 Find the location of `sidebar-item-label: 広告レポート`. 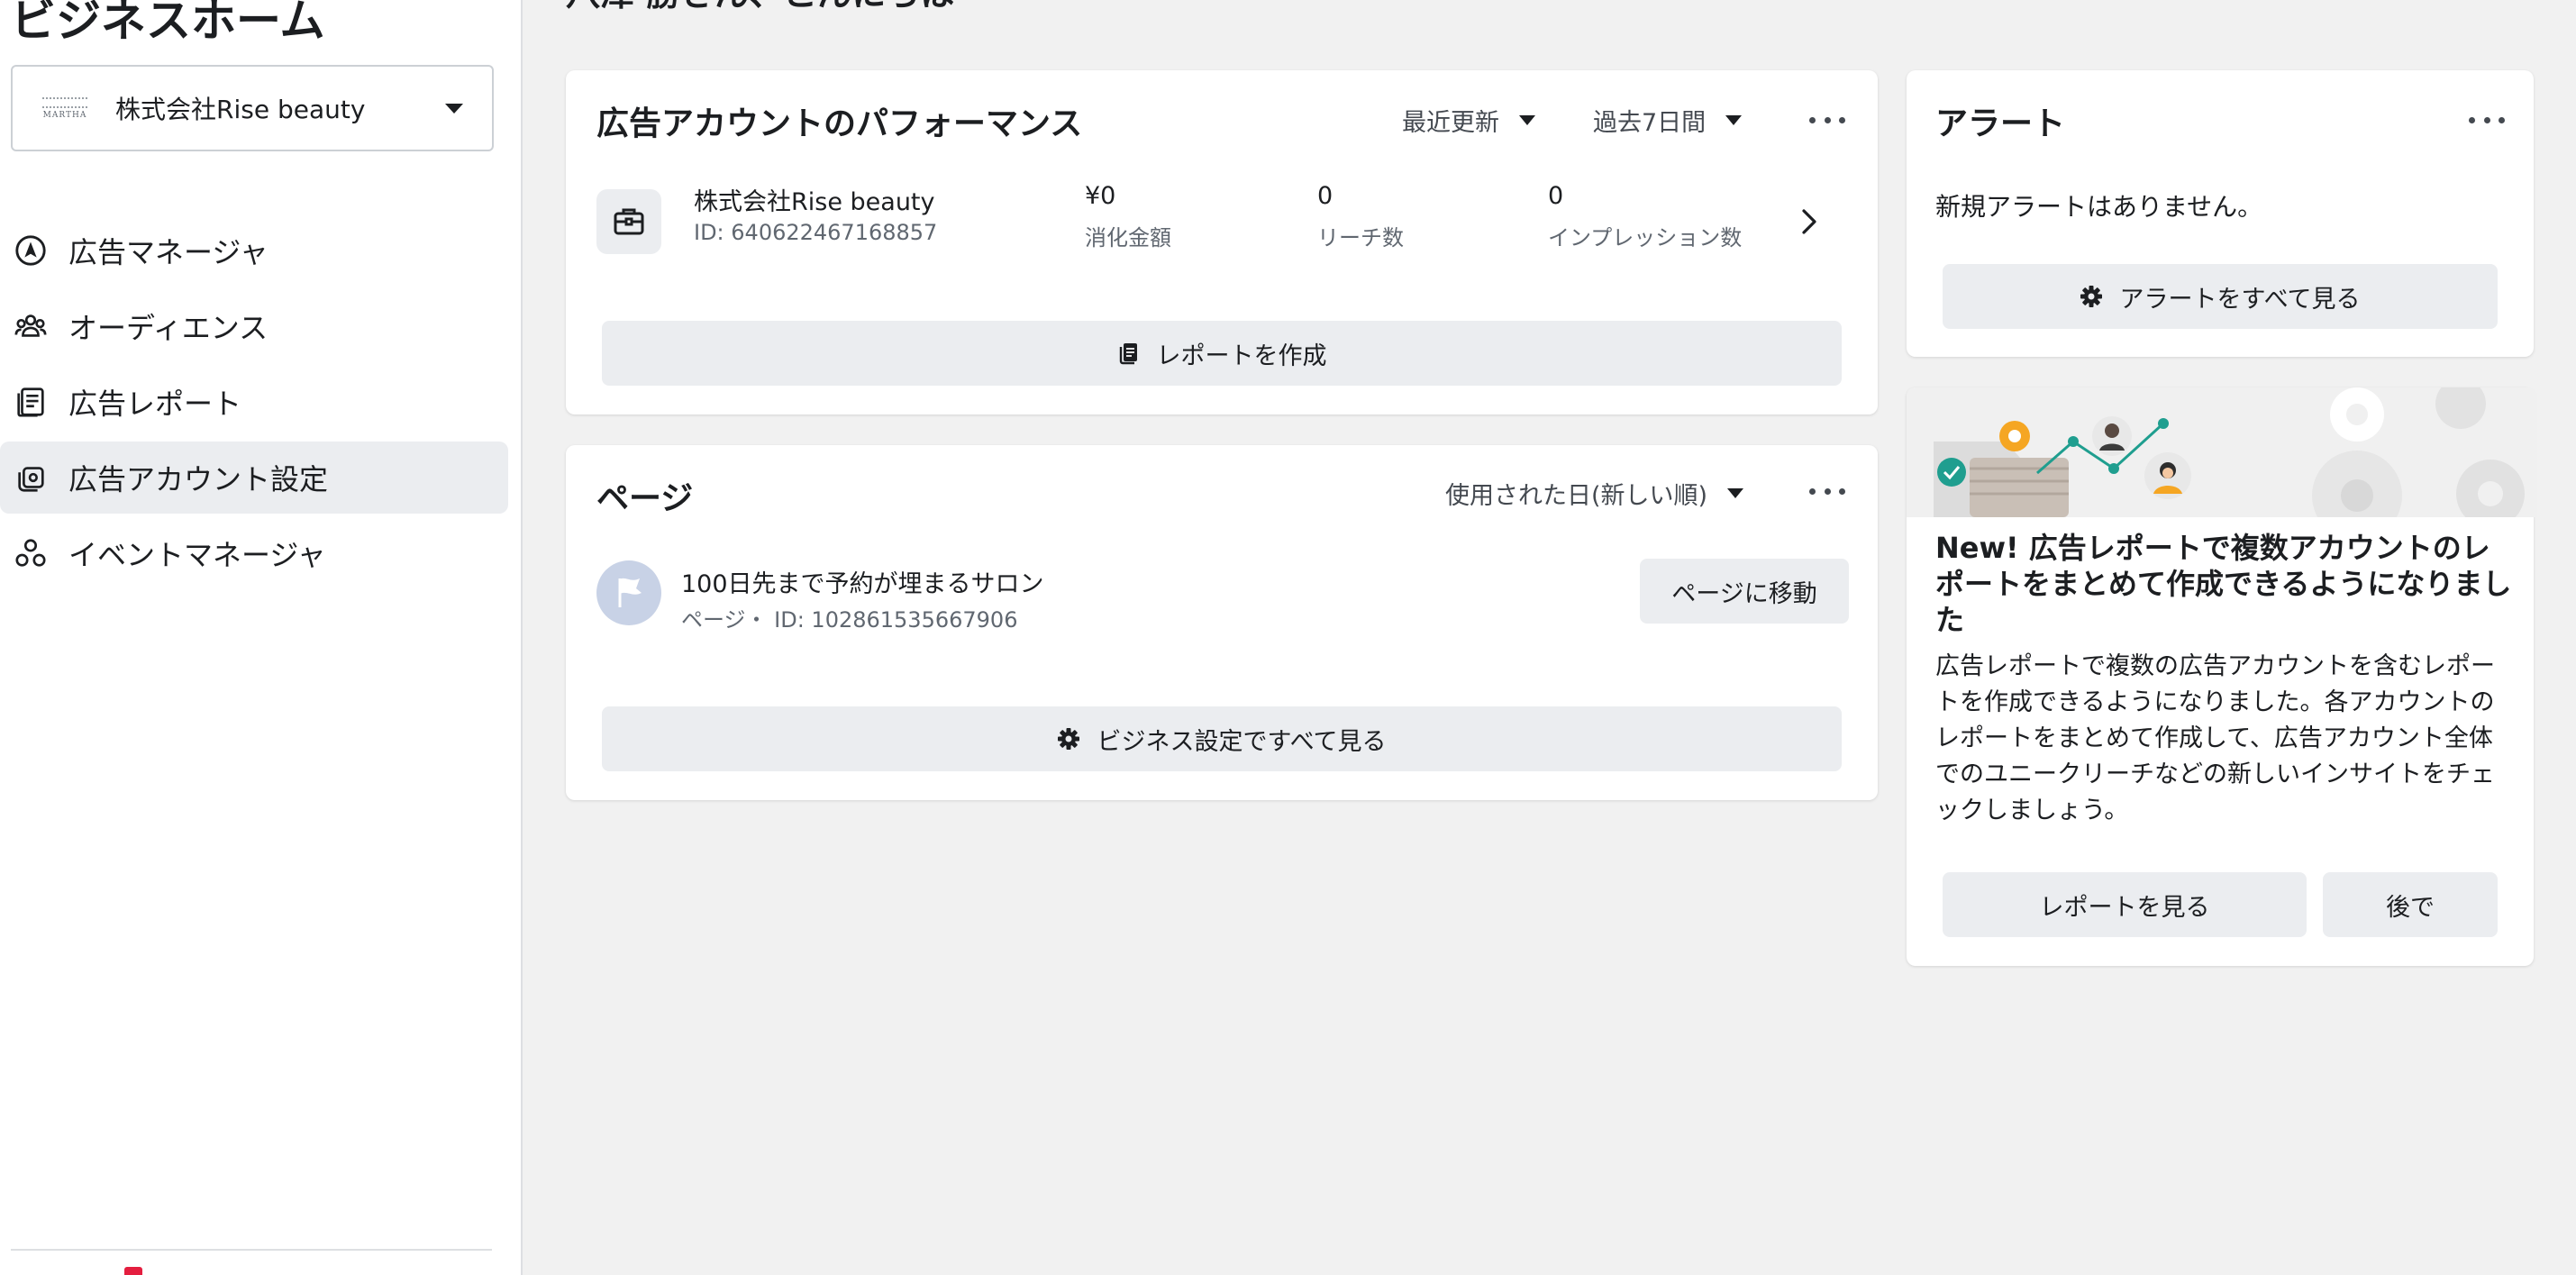

sidebar-item-label: 広告レポート is located at coordinates (155, 404).